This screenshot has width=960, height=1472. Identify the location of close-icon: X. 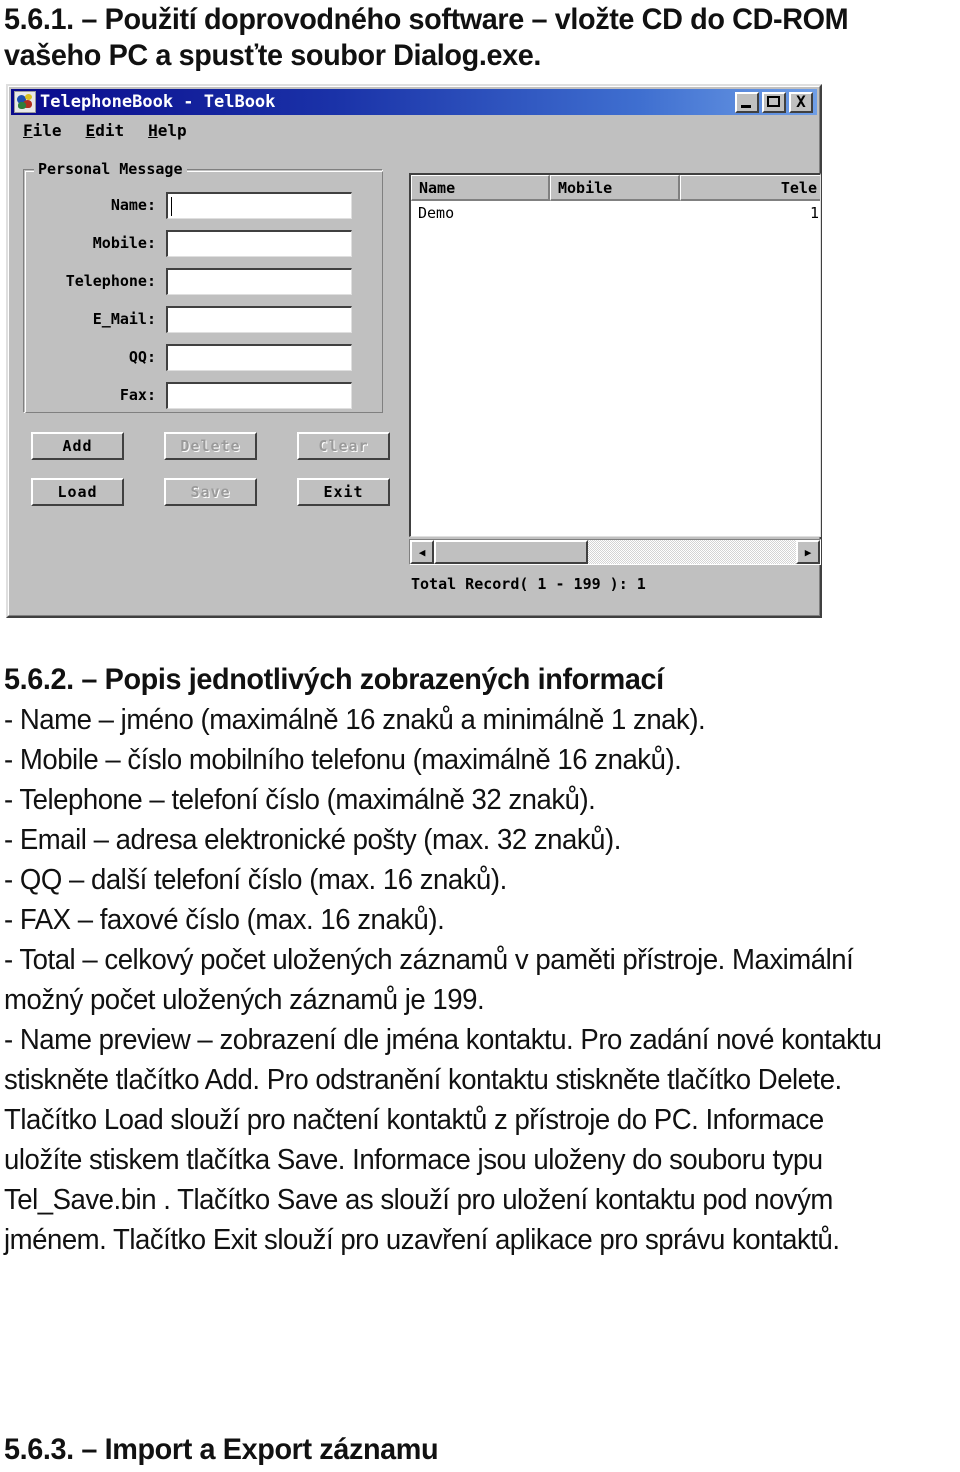
(801, 101).